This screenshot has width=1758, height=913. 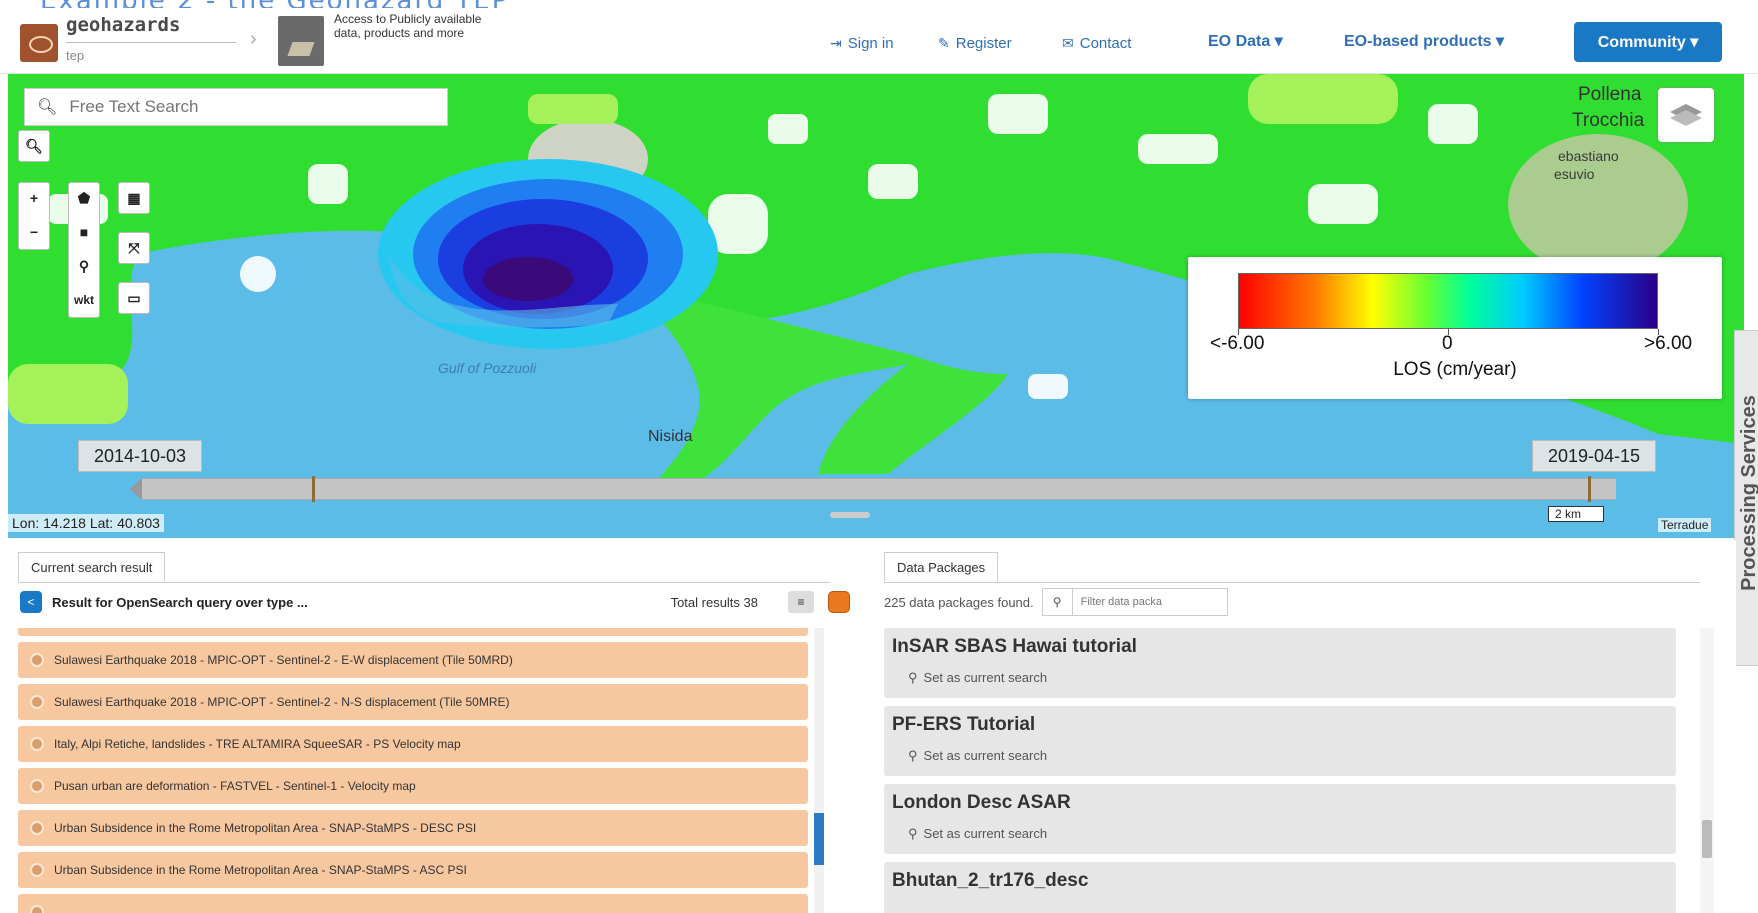 I want to click on tab-data-packages: Data Packages, so click(x=941, y=567).